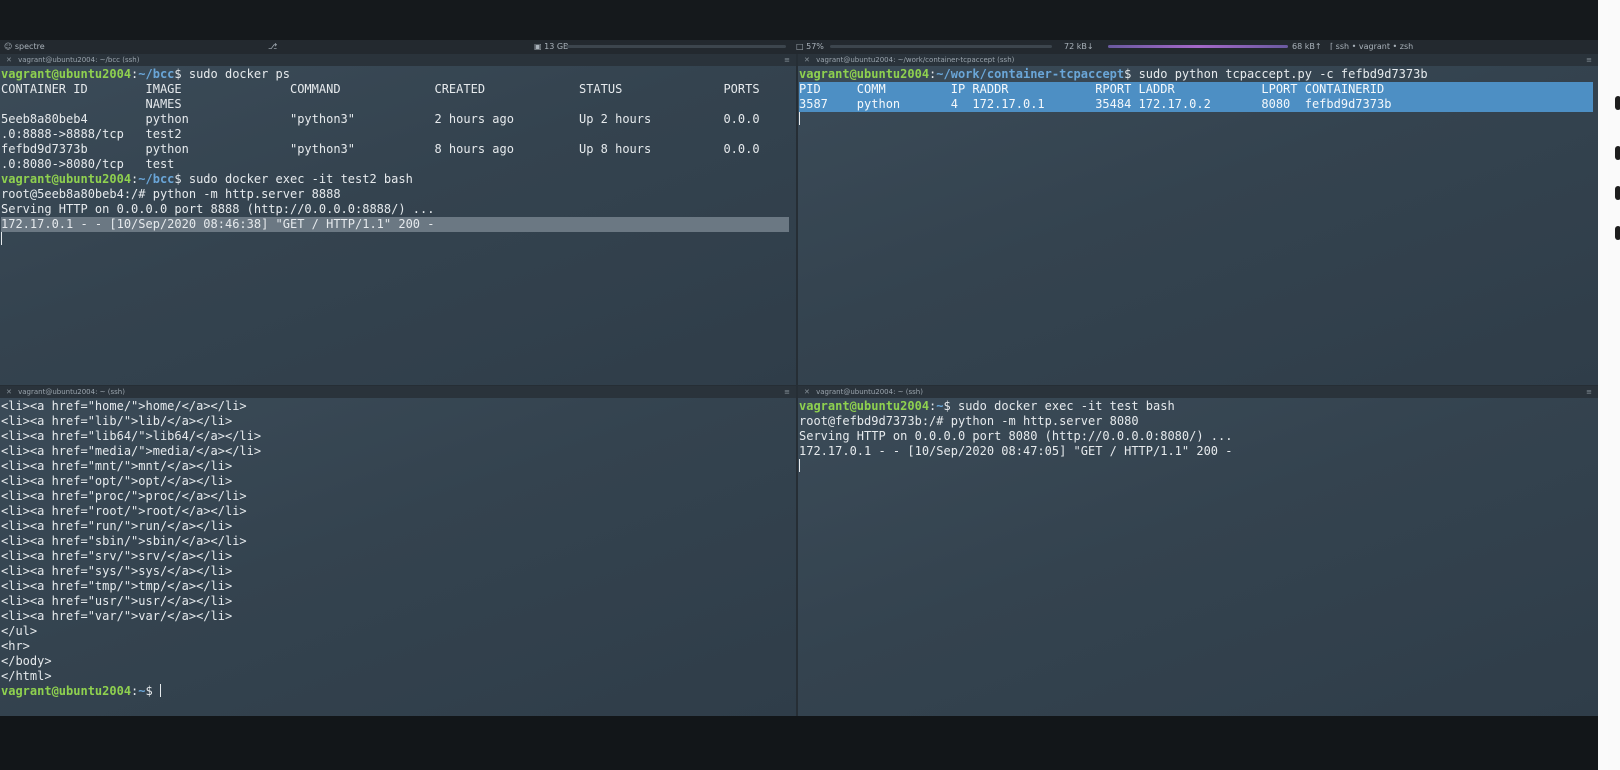  I want to click on html-output-line: <li><a href="sbin/">sbin/</a></li>, so click(124, 541).